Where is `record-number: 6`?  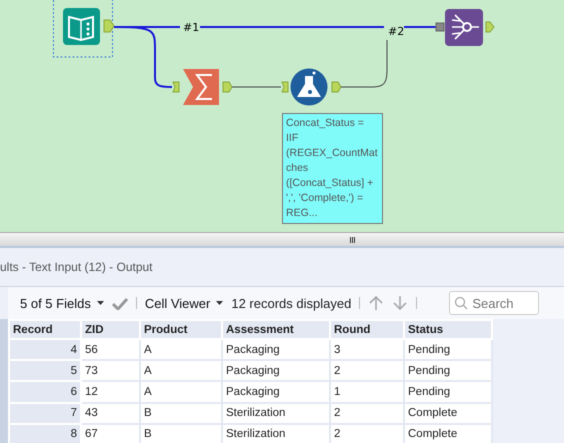
record-number: 6 is located at coordinates (45, 392).